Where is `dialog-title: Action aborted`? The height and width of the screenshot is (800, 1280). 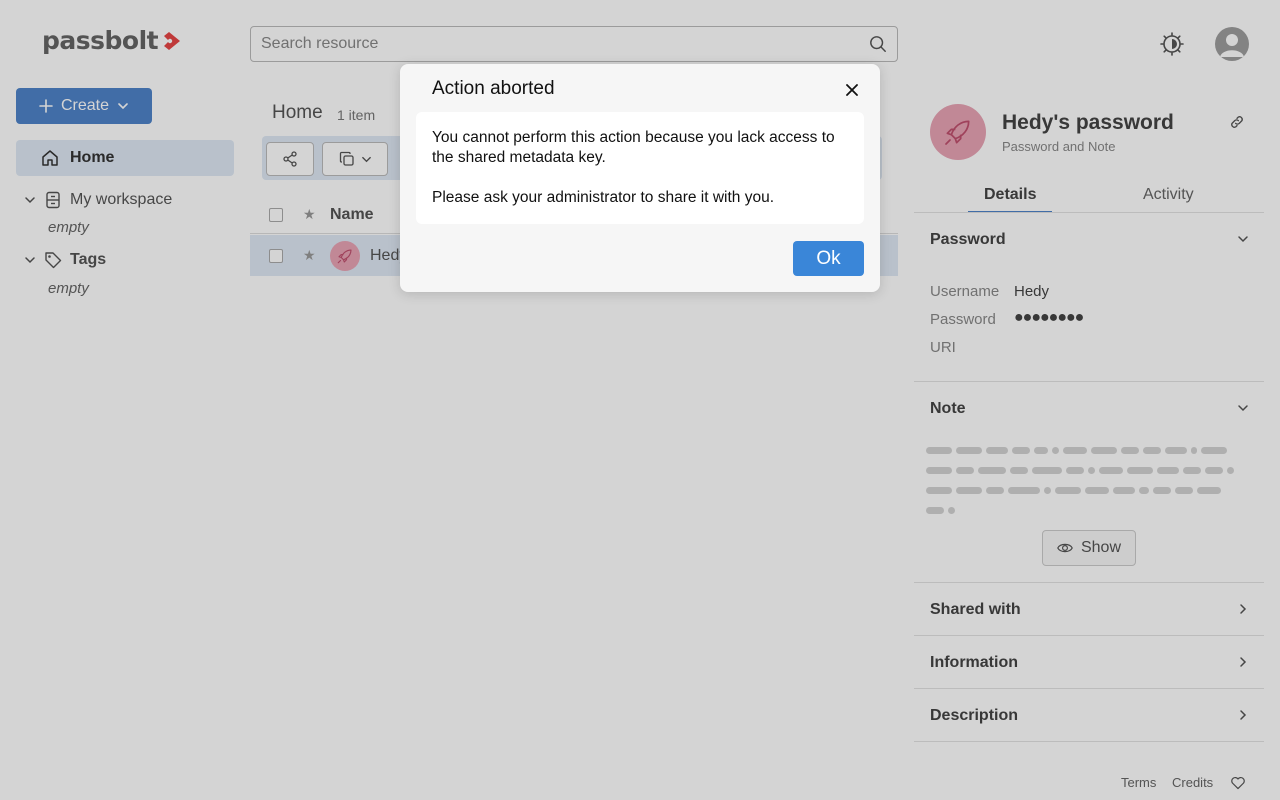 dialog-title: Action aborted is located at coordinates (493, 88).